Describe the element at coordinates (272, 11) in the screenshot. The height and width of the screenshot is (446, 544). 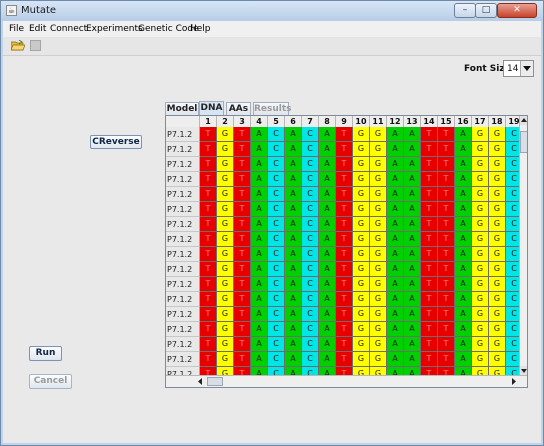
I see `title-bar: ☕ Mutate – □ ✕` at that location.